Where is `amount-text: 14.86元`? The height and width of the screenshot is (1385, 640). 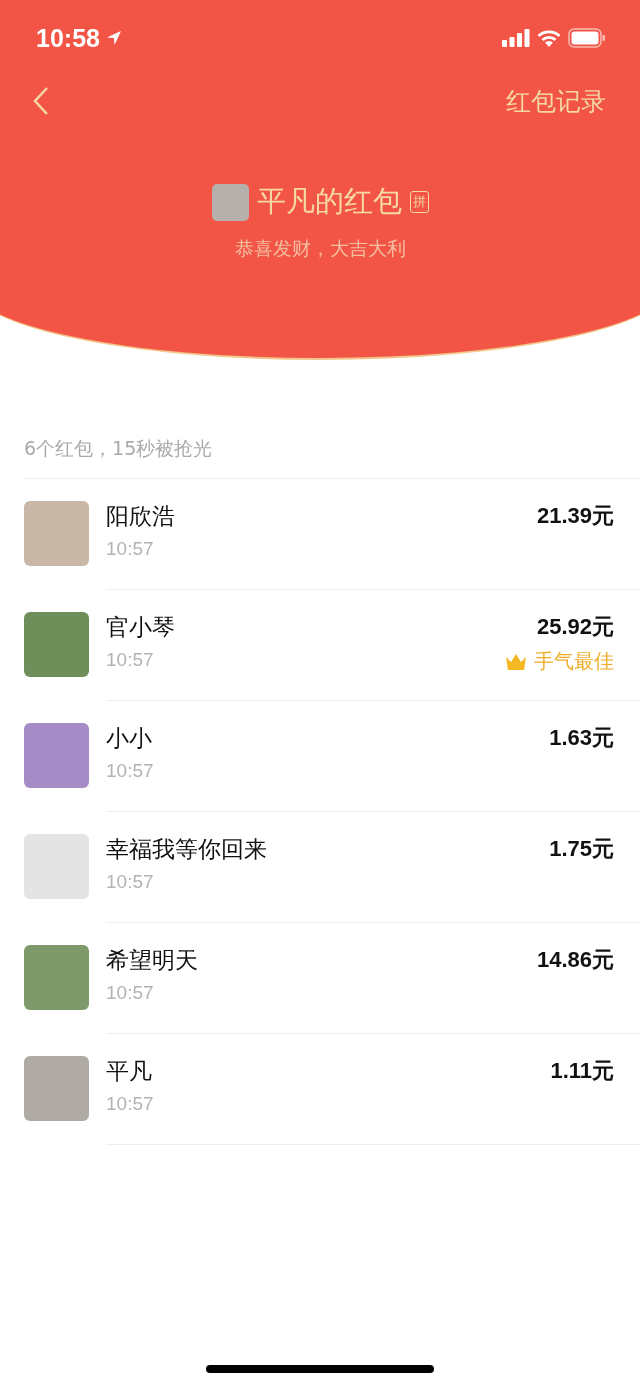 amount-text: 14.86元 is located at coordinates (575, 960).